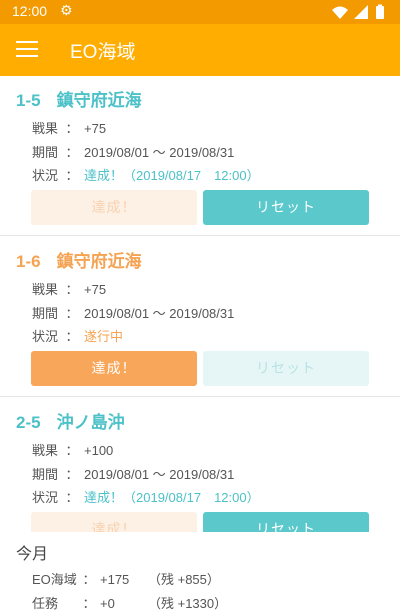  What do you see at coordinates (130, 603) in the screenshot?
I see `summary-row: 任務： +0 （残 +1330）` at bounding box center [130, 603].